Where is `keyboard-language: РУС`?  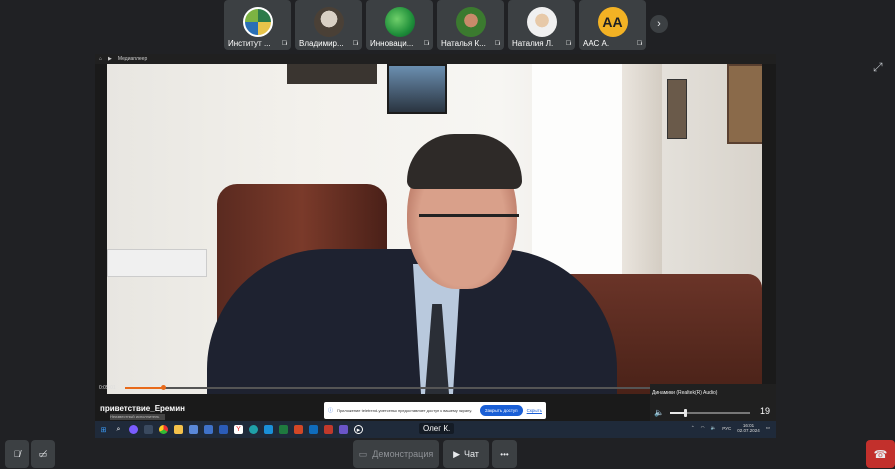 keyboard-language: РУС is located at coordinates (726, 428).